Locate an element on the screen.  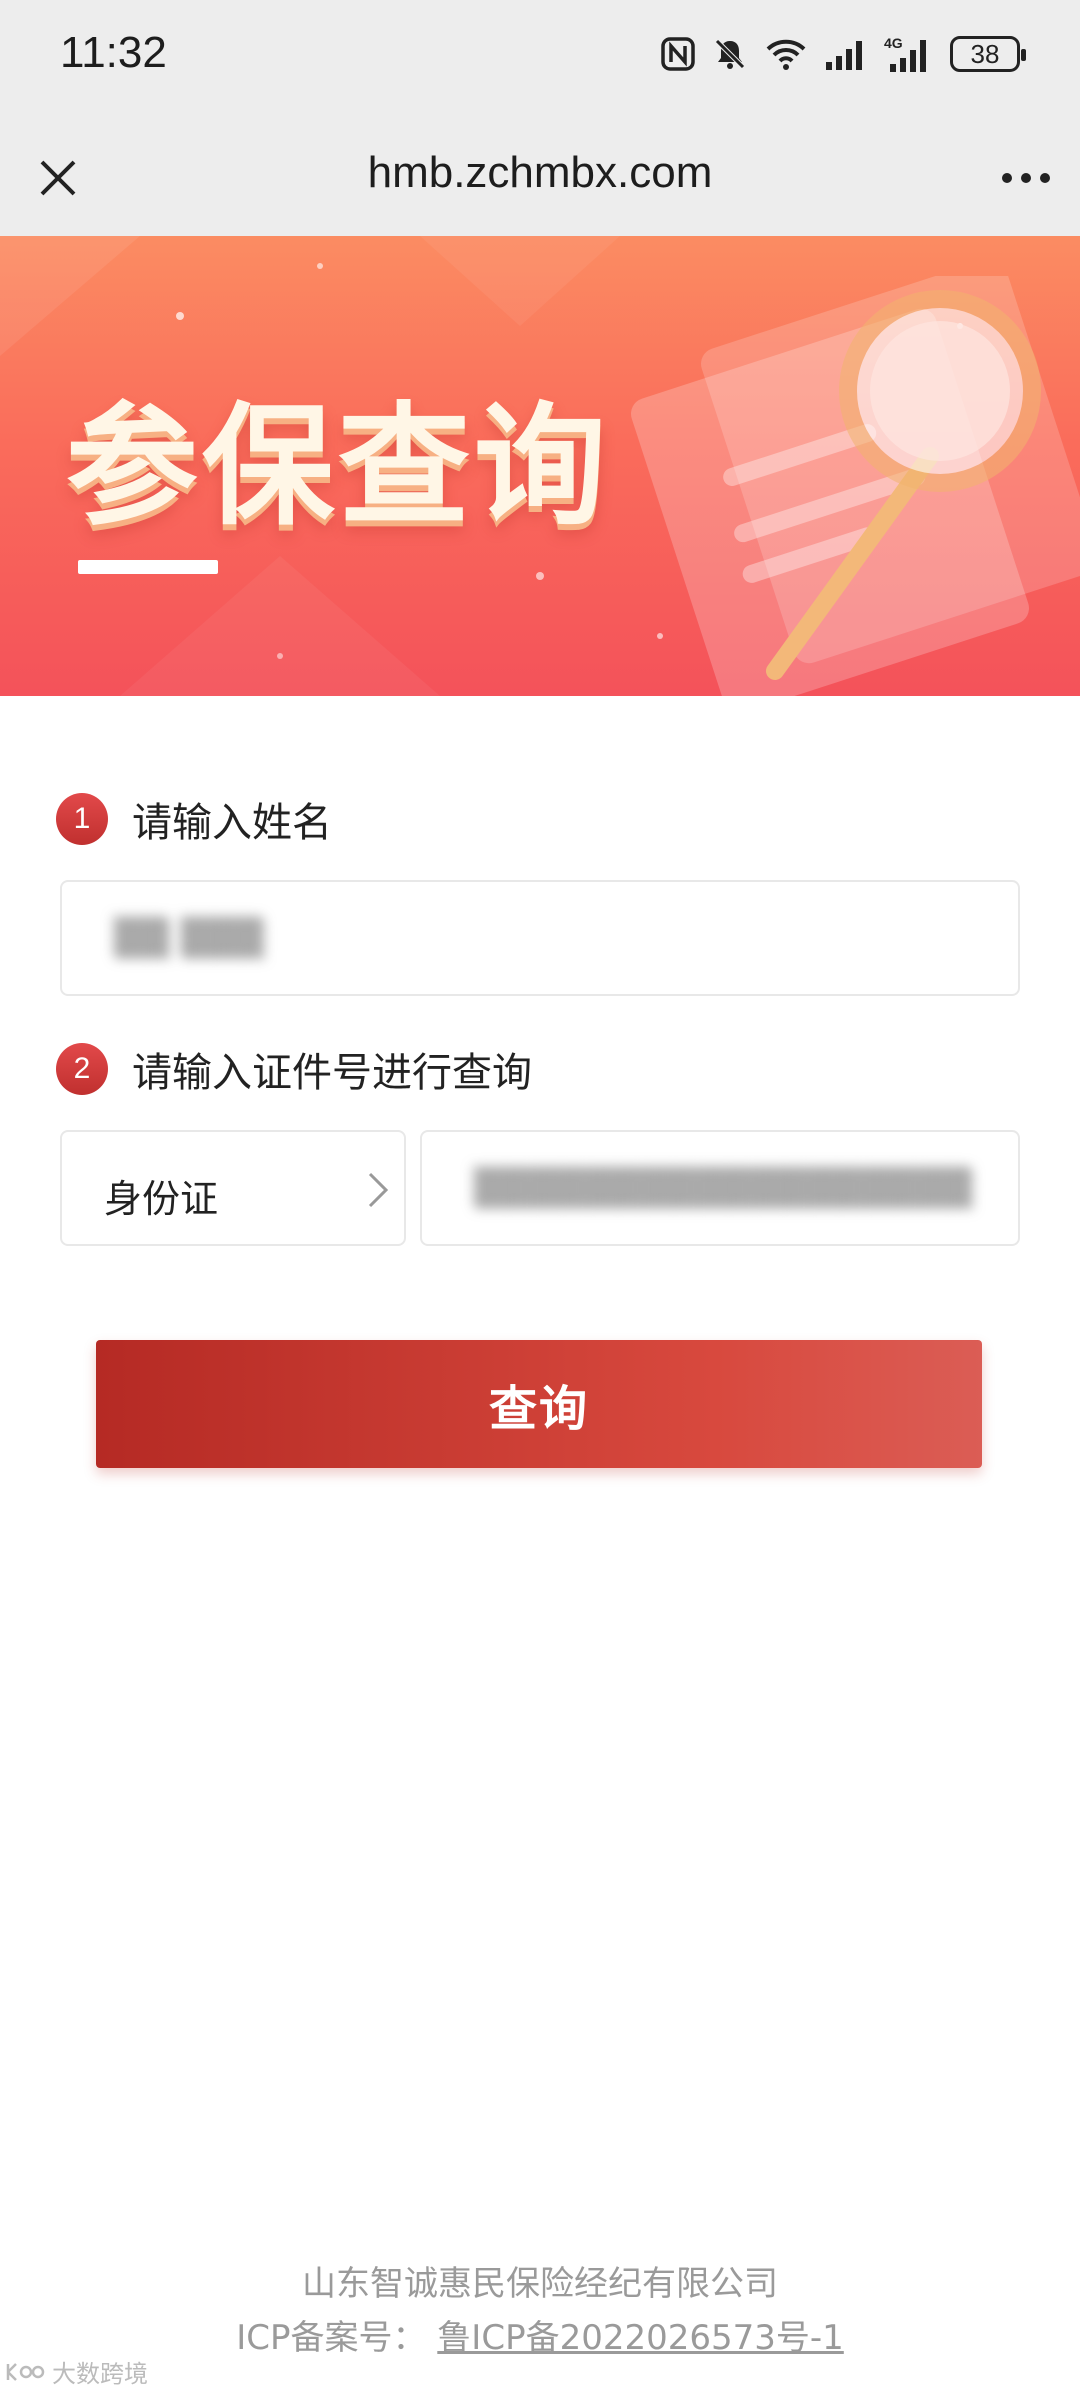
id-type-value: 身份证 is located at coordinates (161, 1199).